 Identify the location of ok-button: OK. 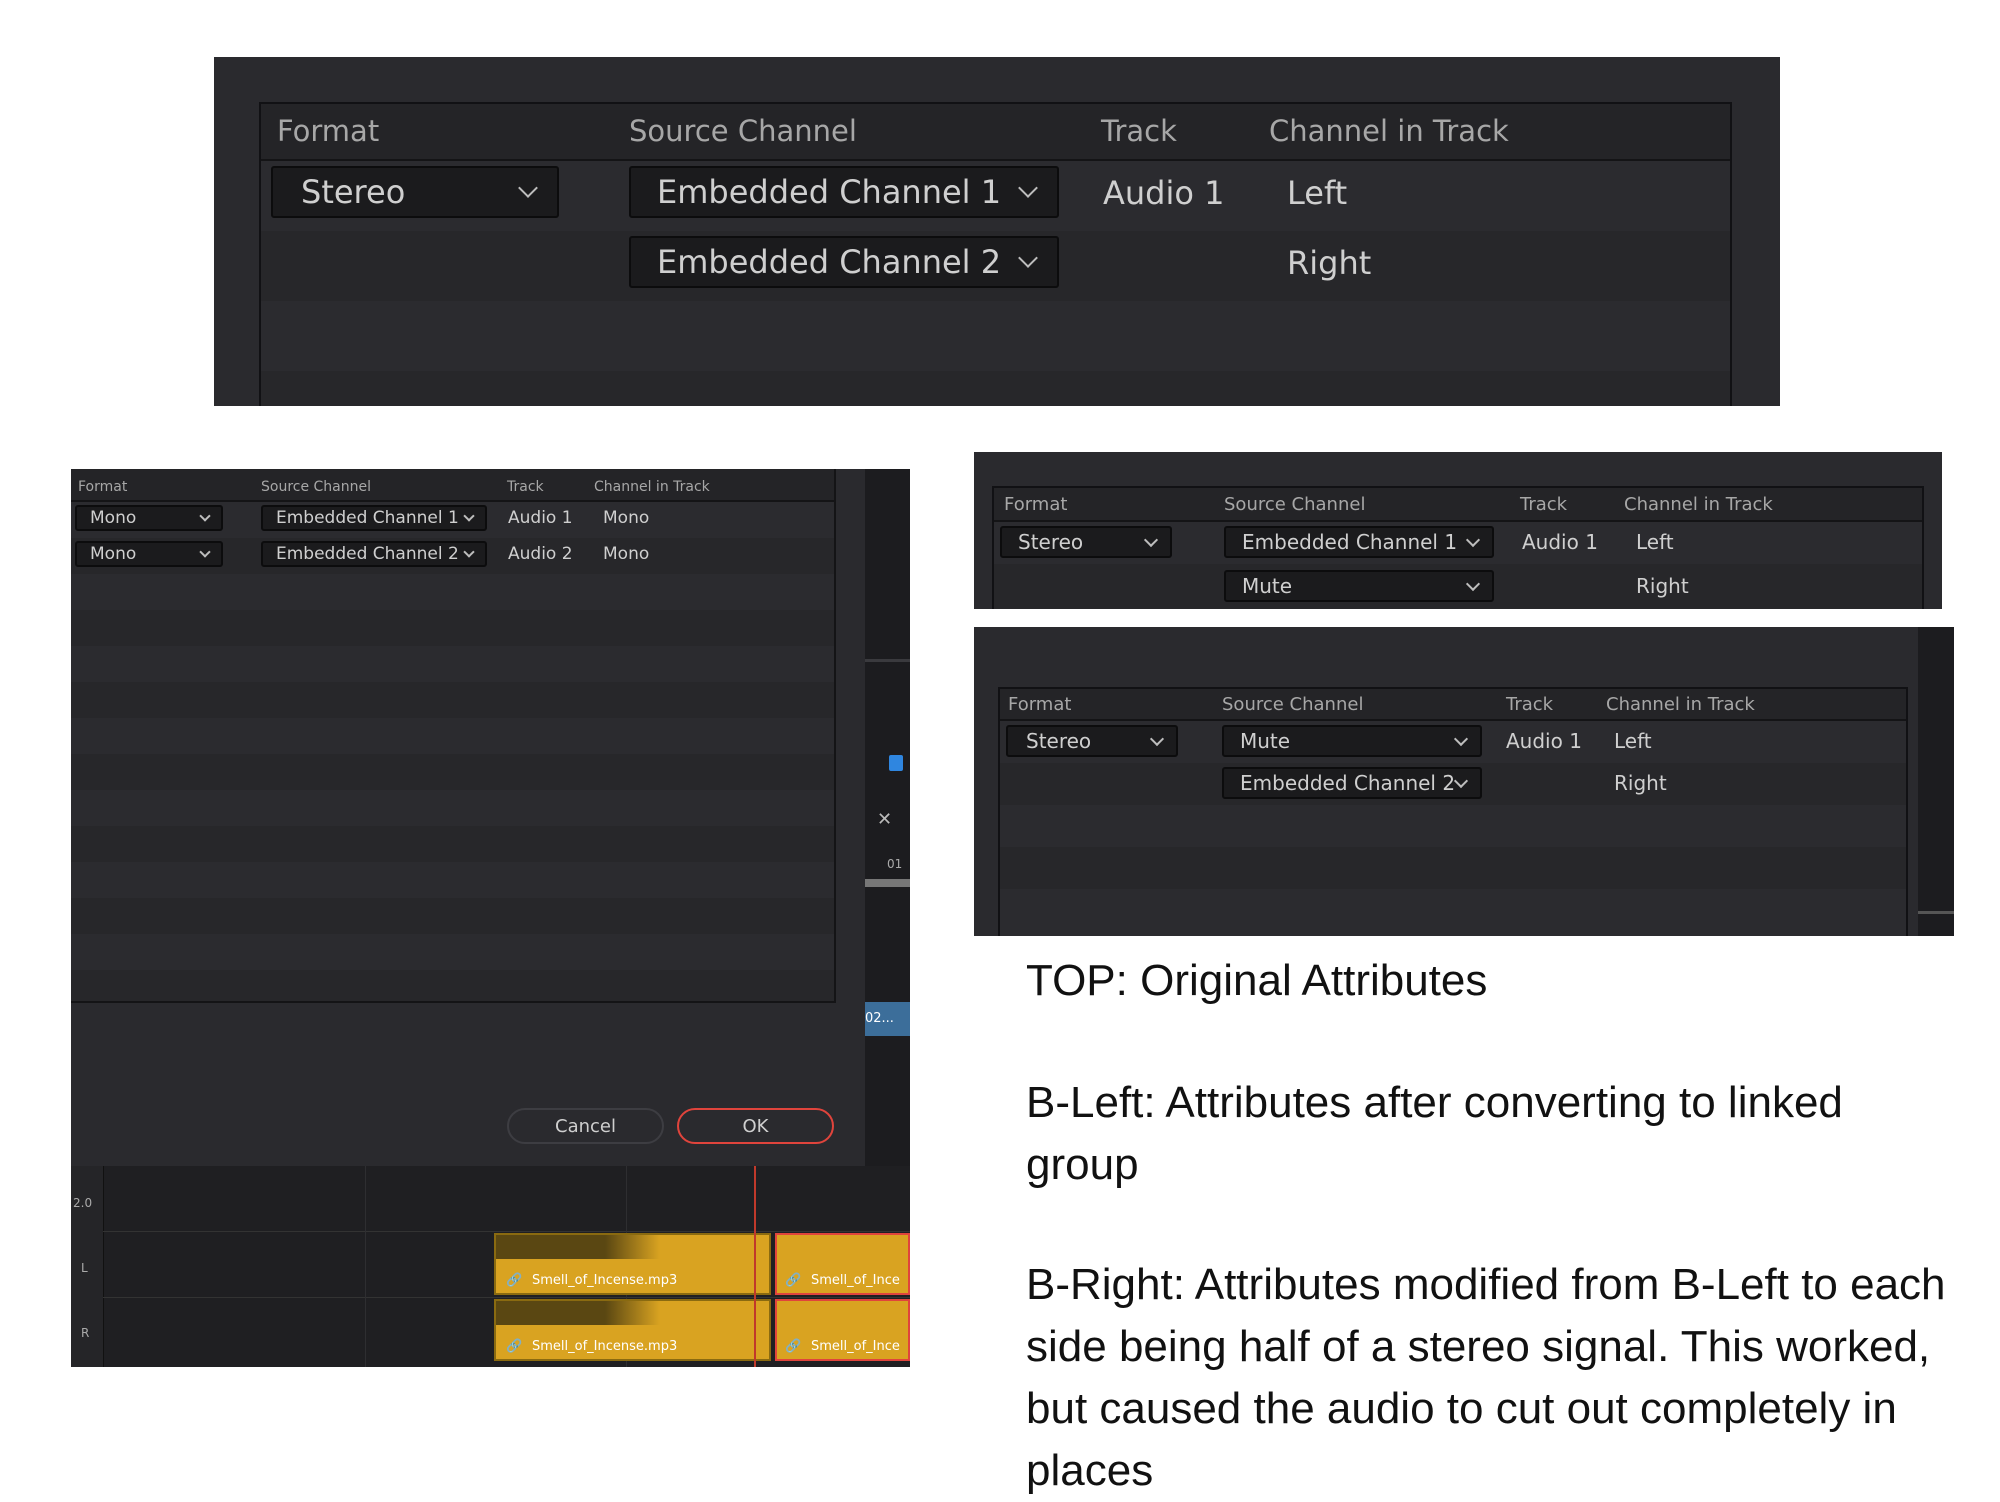
(755, 1126).